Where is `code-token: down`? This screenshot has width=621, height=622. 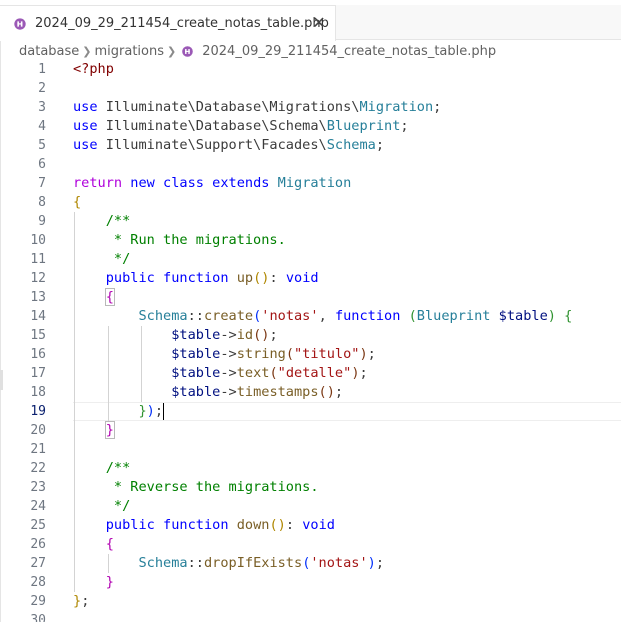
code-token: down is located at coordinates (253, 525).